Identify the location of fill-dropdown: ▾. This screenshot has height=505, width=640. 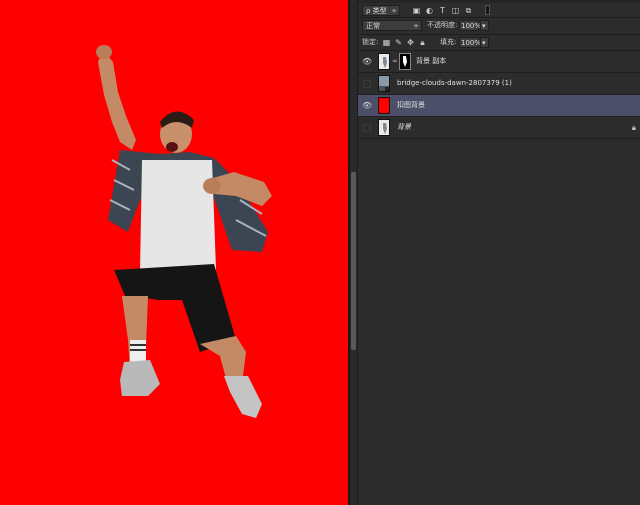
(484, 42).